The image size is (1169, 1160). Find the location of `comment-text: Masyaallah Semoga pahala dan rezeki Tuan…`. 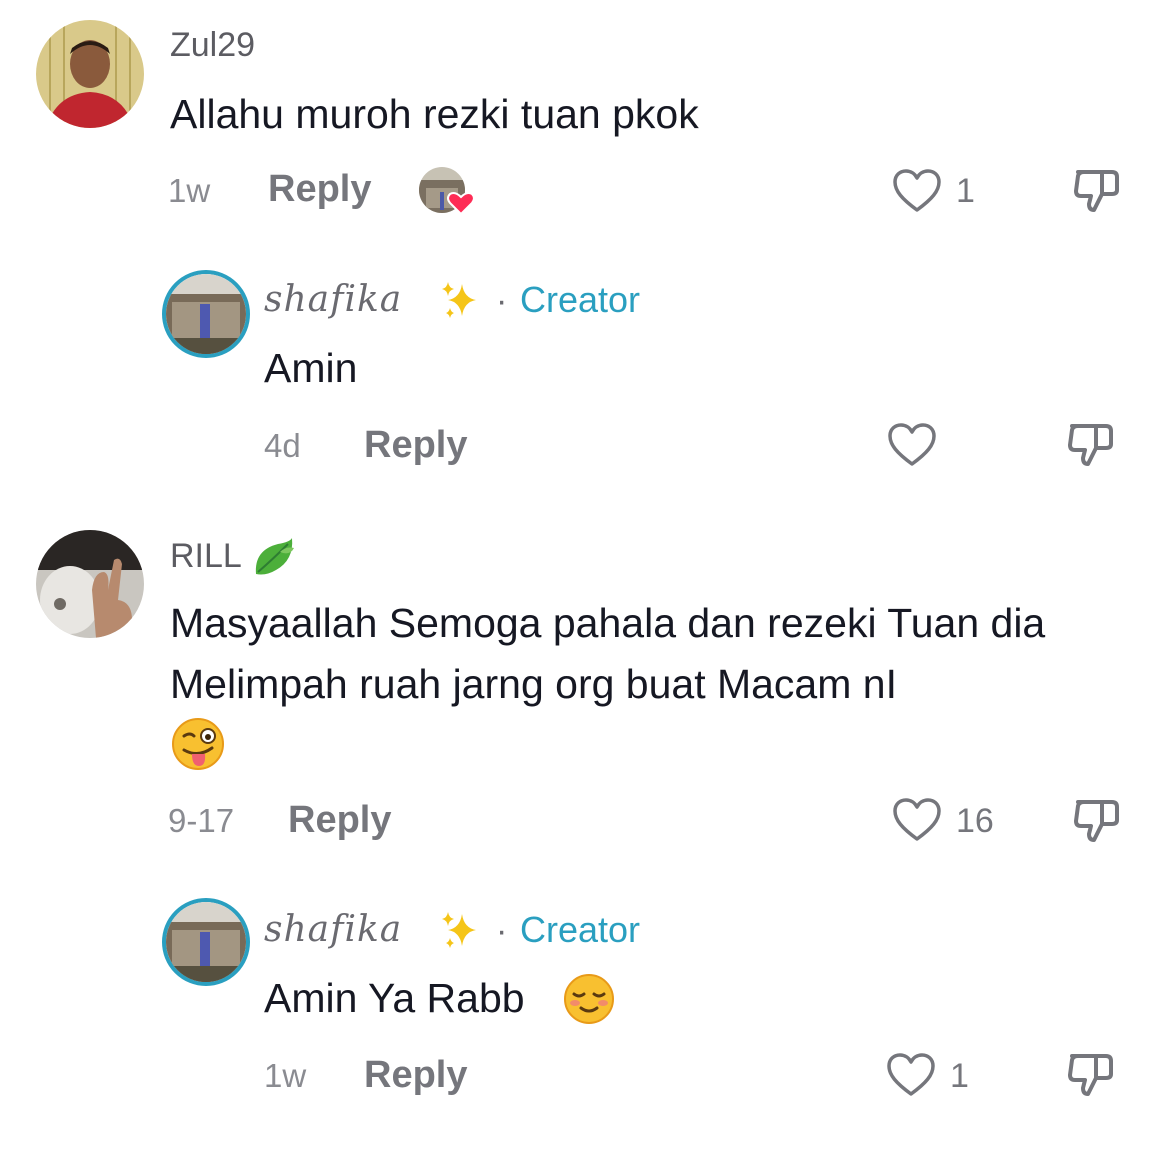

comment-text: Masyaallah Semoga pahala dan rezeki Tuan… is located at coordinates (608, 653).